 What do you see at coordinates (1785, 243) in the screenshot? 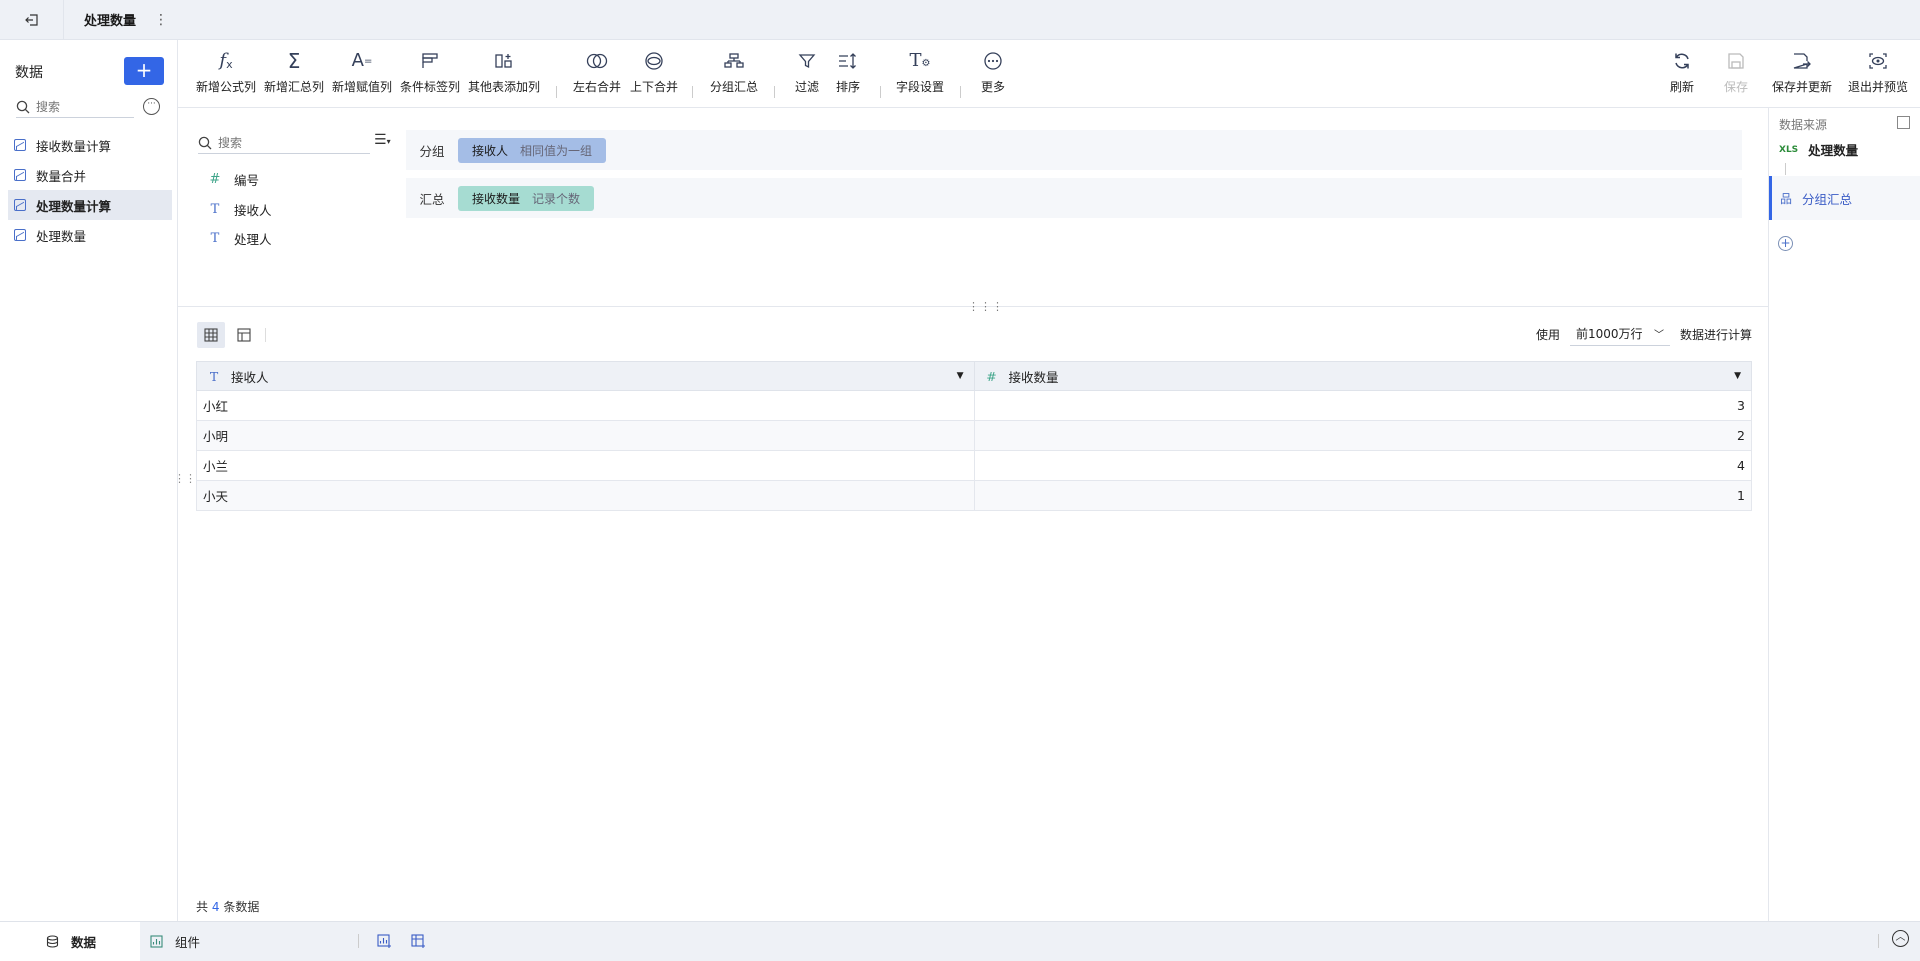
I see `add-step-icon: +` at bounding box center [1785, 243].